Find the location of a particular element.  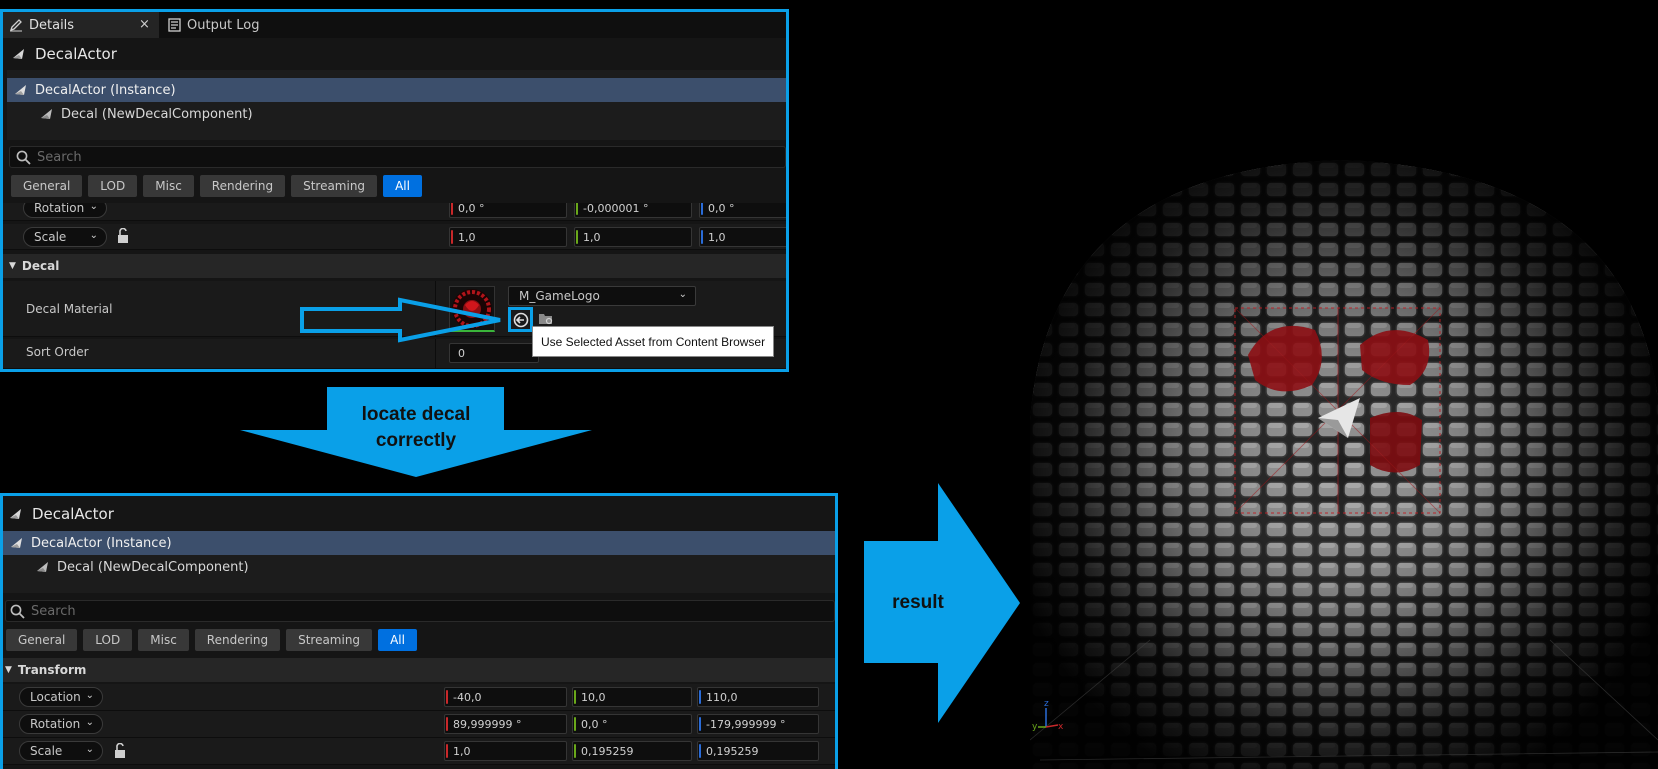

material-dropdown: M_GameLogo ⌄ is located at coordinates (602, 296).